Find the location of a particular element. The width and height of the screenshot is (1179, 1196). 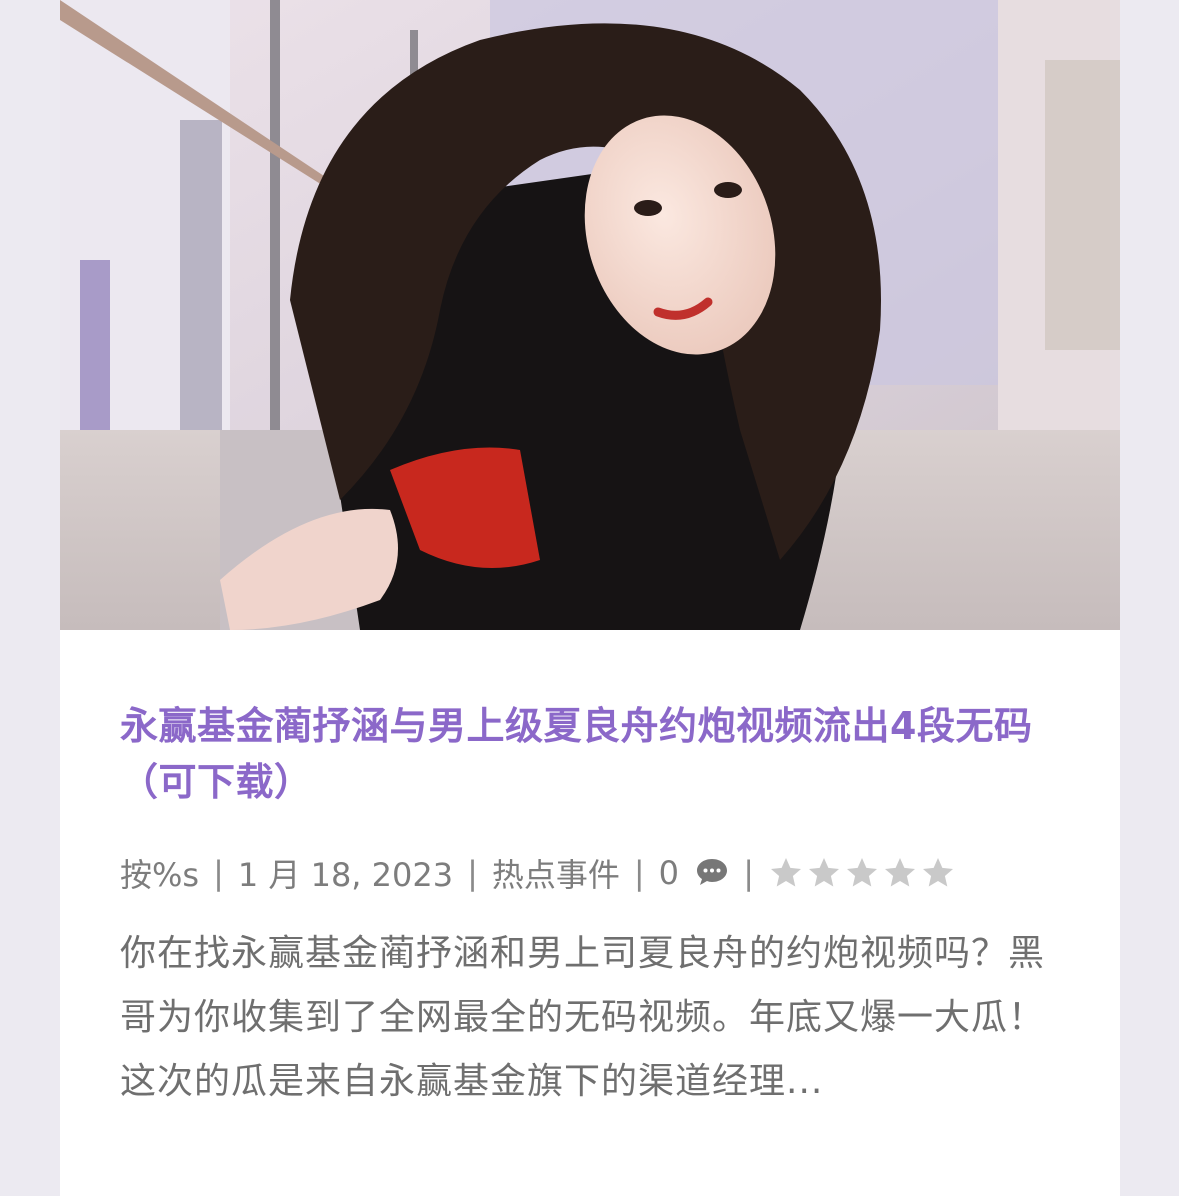

post-meta: 按%s | 1 月 18, 2023 | 热点事件 | 0 | is located at coordinates (538, 873).